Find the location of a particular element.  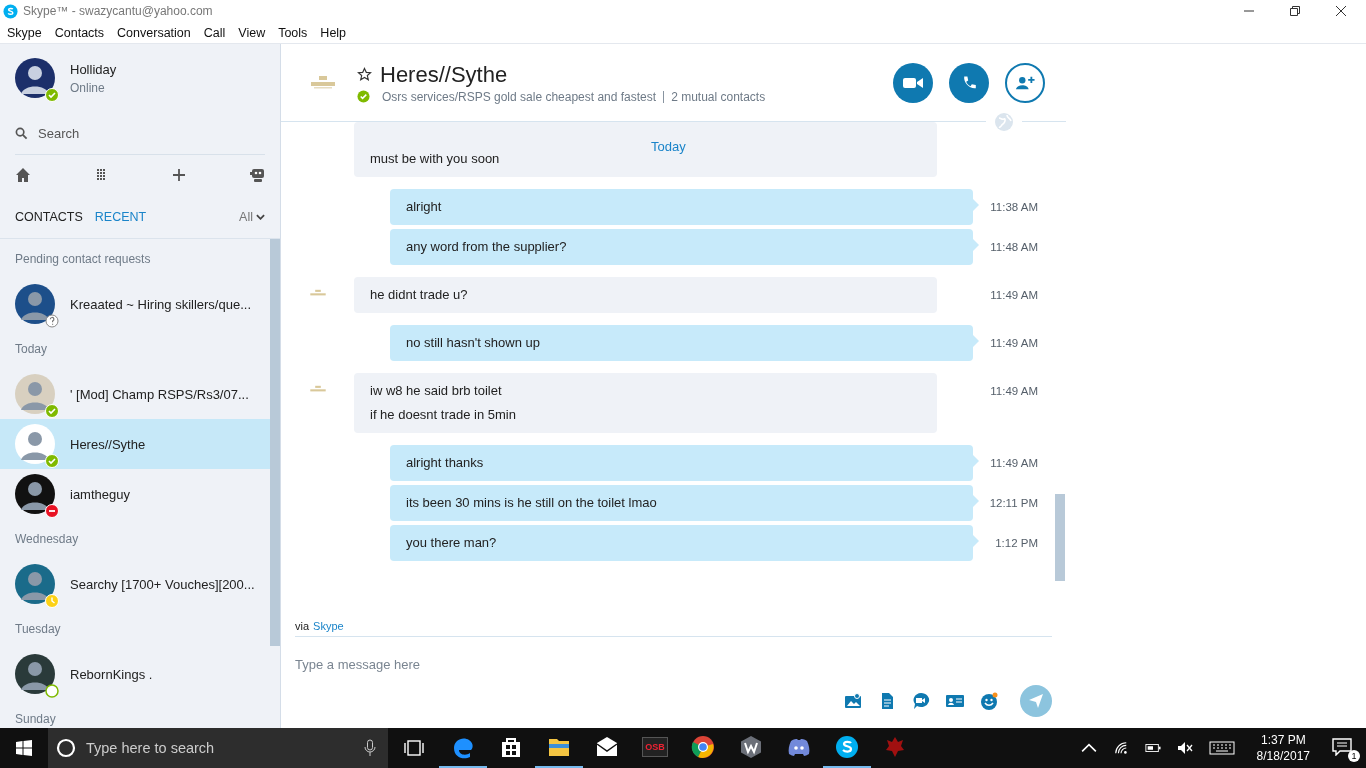

message-time: 1:12 PM is located at coordinates (1016, 542).